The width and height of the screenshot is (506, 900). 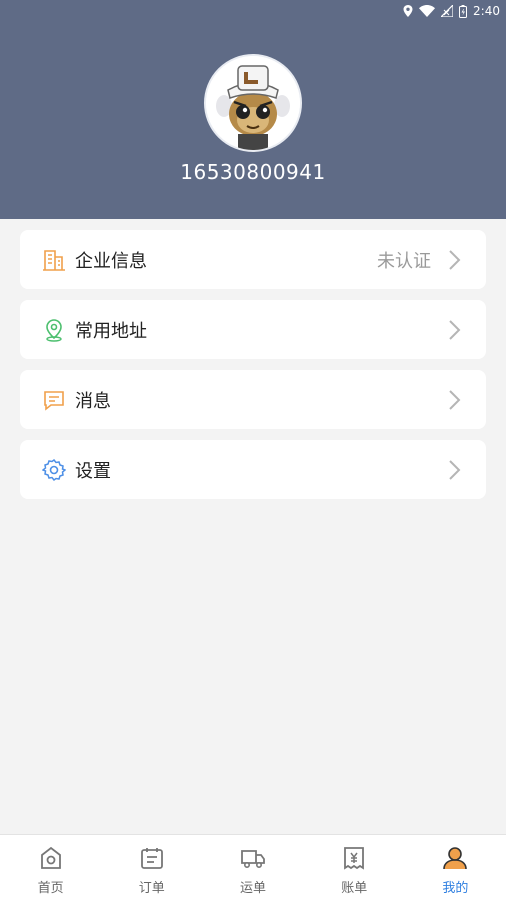 I want to click on no-signal-icon, so click(x=447, y=11).